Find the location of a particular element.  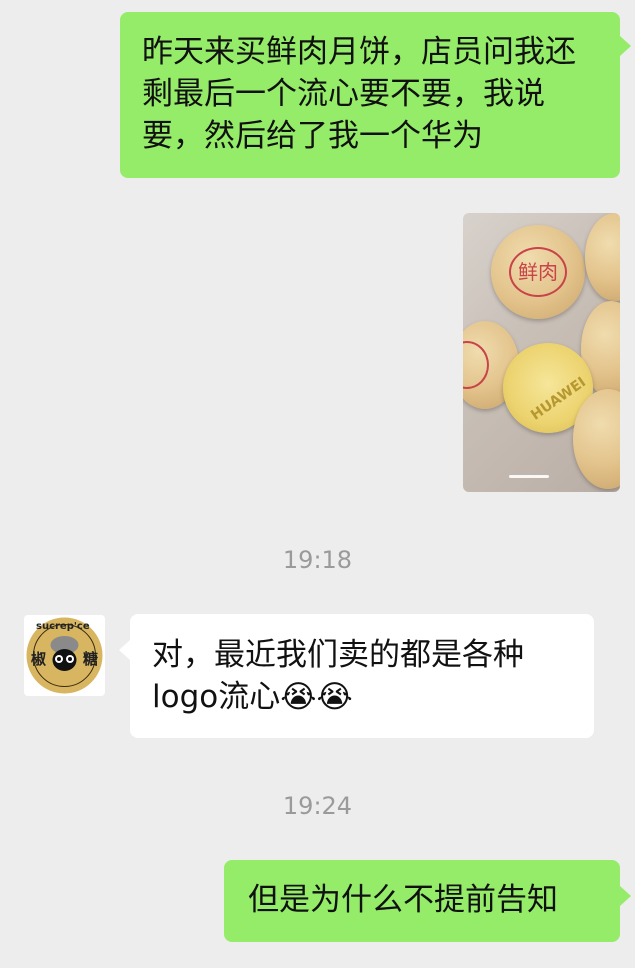

sent-message-1-text: 昨天来买鲜肉月饼，店员问我还剩最后一个流心要不要，我说要，然后给了我一个华为 is located at coordinates (359, 94).